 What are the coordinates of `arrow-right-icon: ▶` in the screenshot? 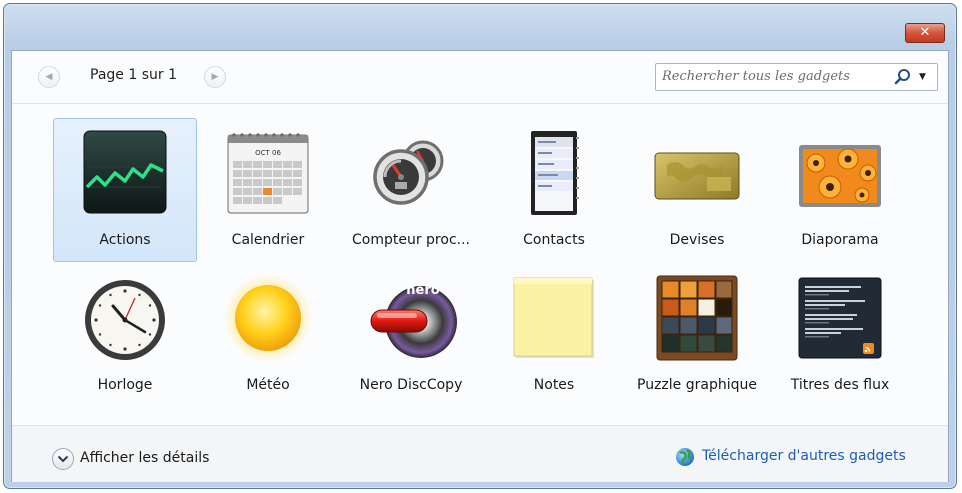 It's located at (215, 77).